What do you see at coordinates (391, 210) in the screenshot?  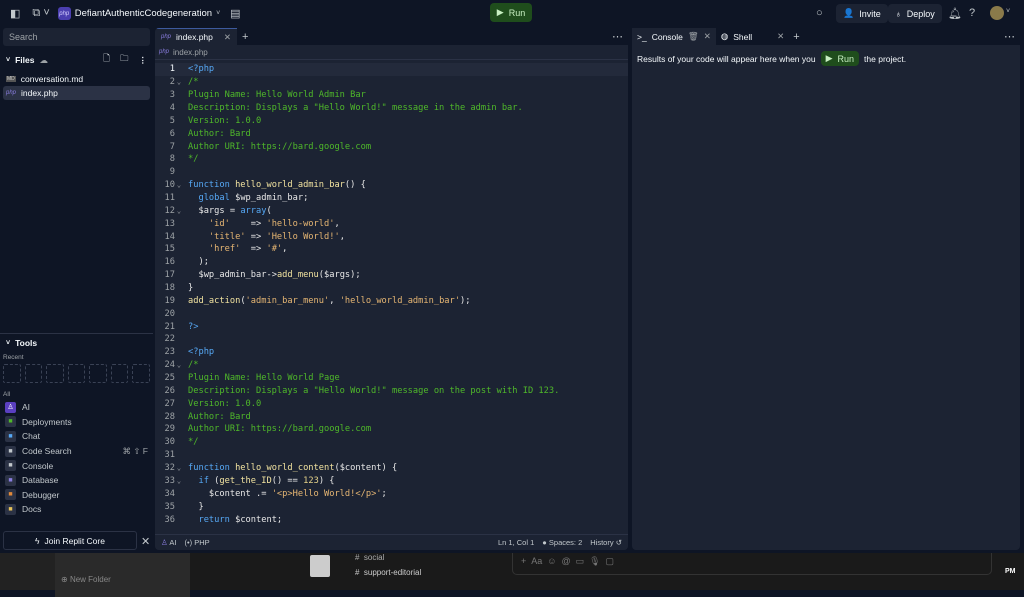 I see `code-line: 12 ⌄ $args = array(` at bounding box center [391, 210].